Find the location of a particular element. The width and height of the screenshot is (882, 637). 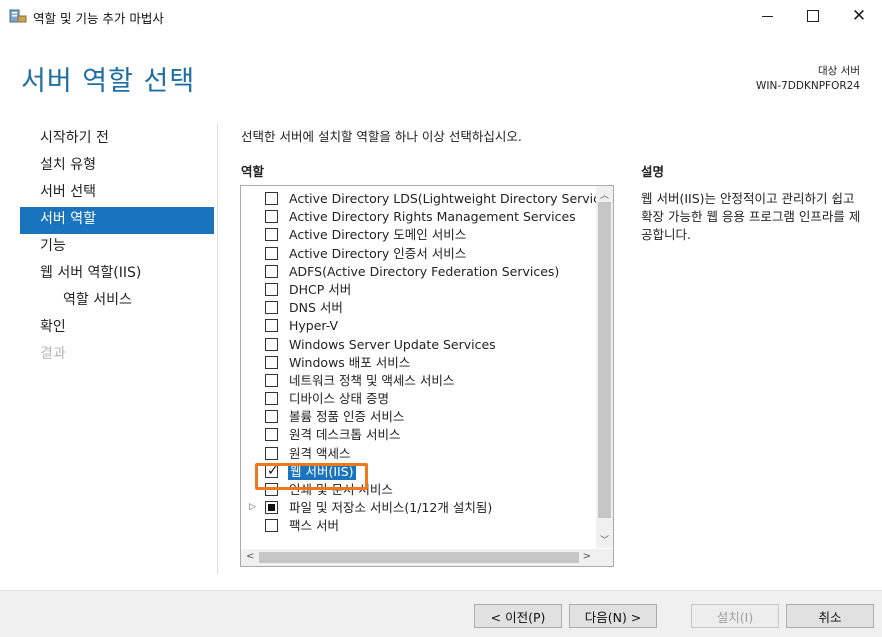

minimize-button is located at coordinates (767, 16).